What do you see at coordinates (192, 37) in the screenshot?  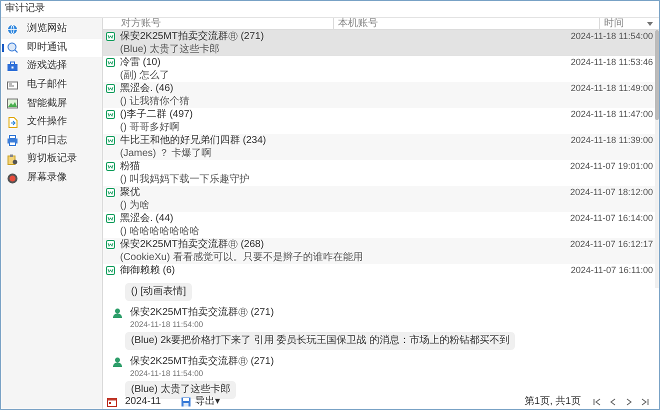 I see `contact-name: 保安2K25MT拍卖交流群㊐ (271)` at bounding box center [192, 37].